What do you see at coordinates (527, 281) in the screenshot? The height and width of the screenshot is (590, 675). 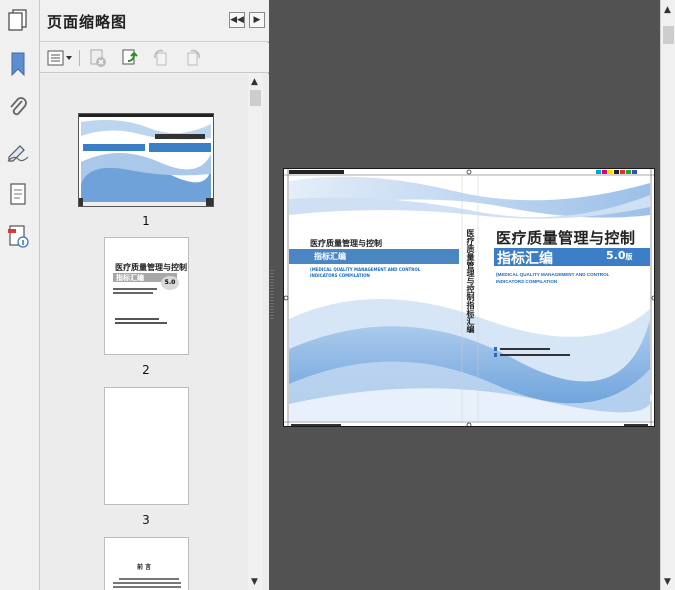 I see `front-cover-english-2: INDICATORS COMPILATION` at bounding box center [527, 281].